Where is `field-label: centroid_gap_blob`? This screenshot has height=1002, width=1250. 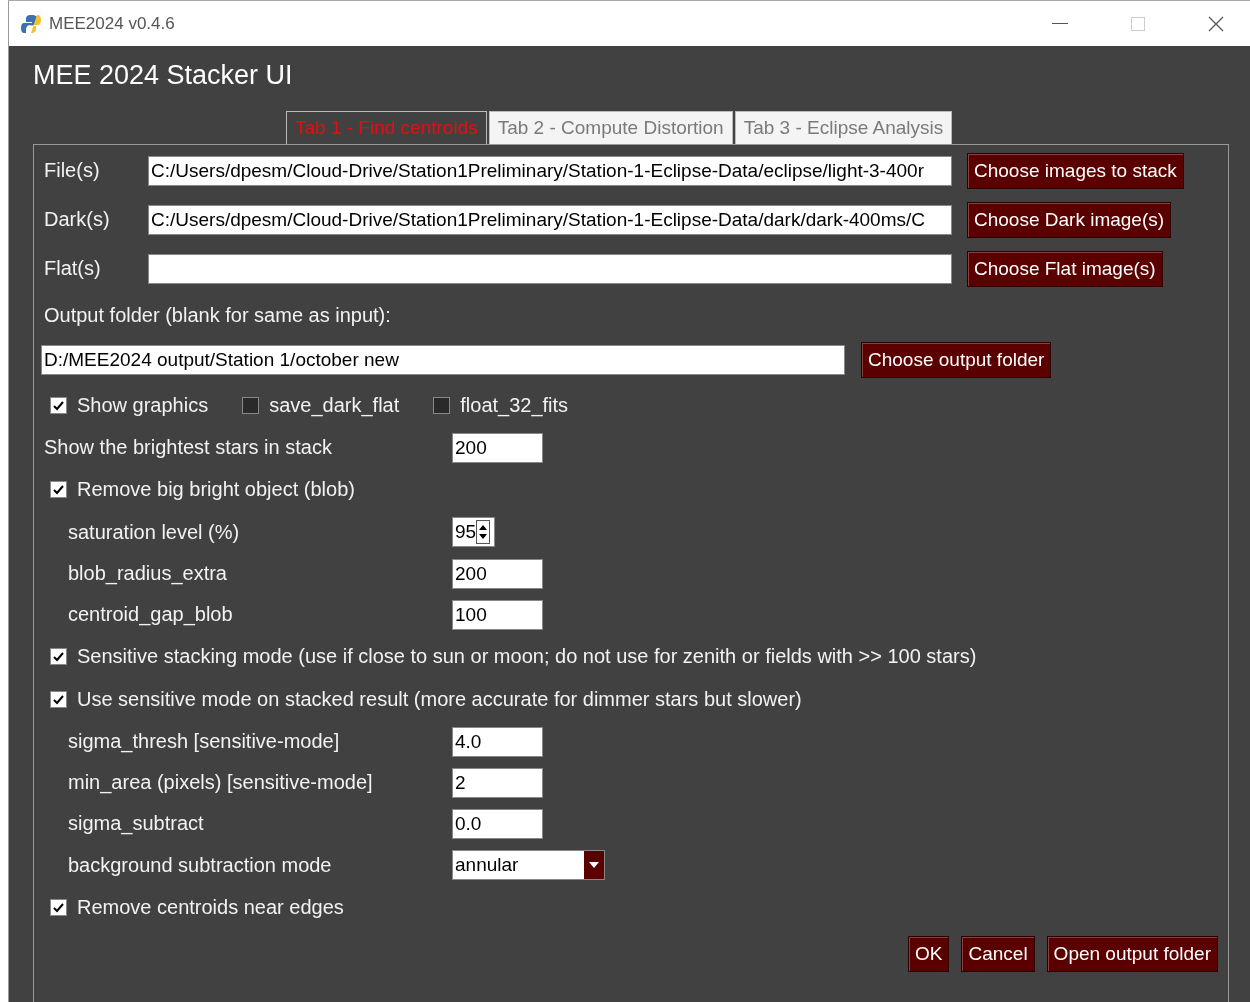 field-label: centroid_gap_blob is located at coordinates (151, 614).